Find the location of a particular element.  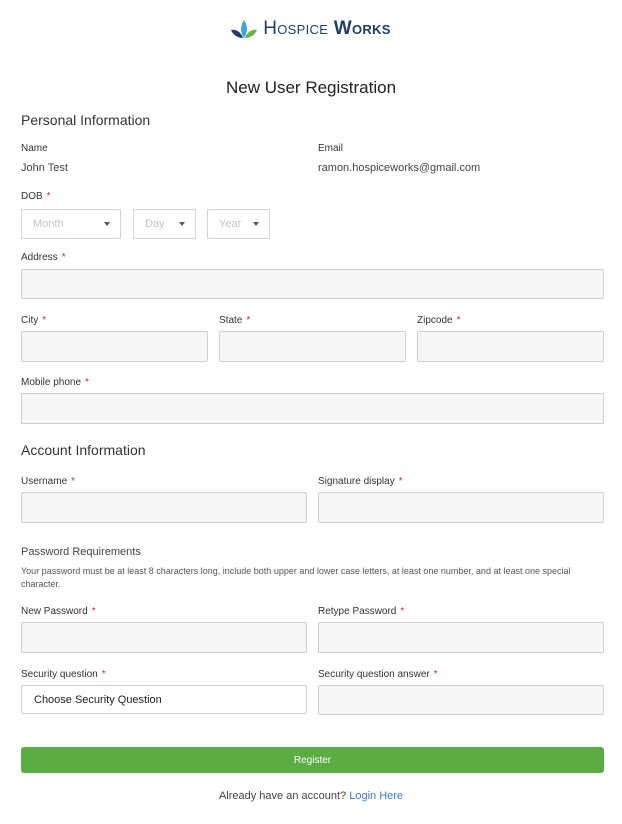

security-answer-input is located at coordinates (461, 700).